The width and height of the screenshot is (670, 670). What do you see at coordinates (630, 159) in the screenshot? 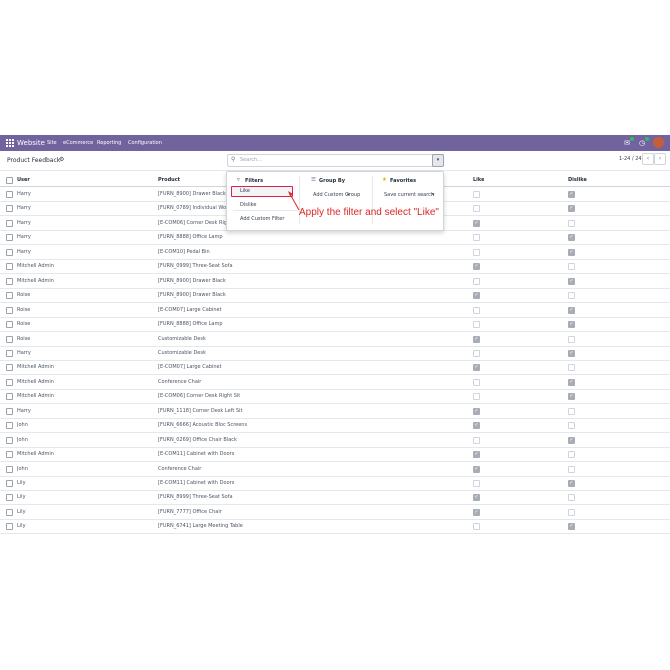
I see `pager-value: 1-24 / 24` at bounding box center [630, 159].